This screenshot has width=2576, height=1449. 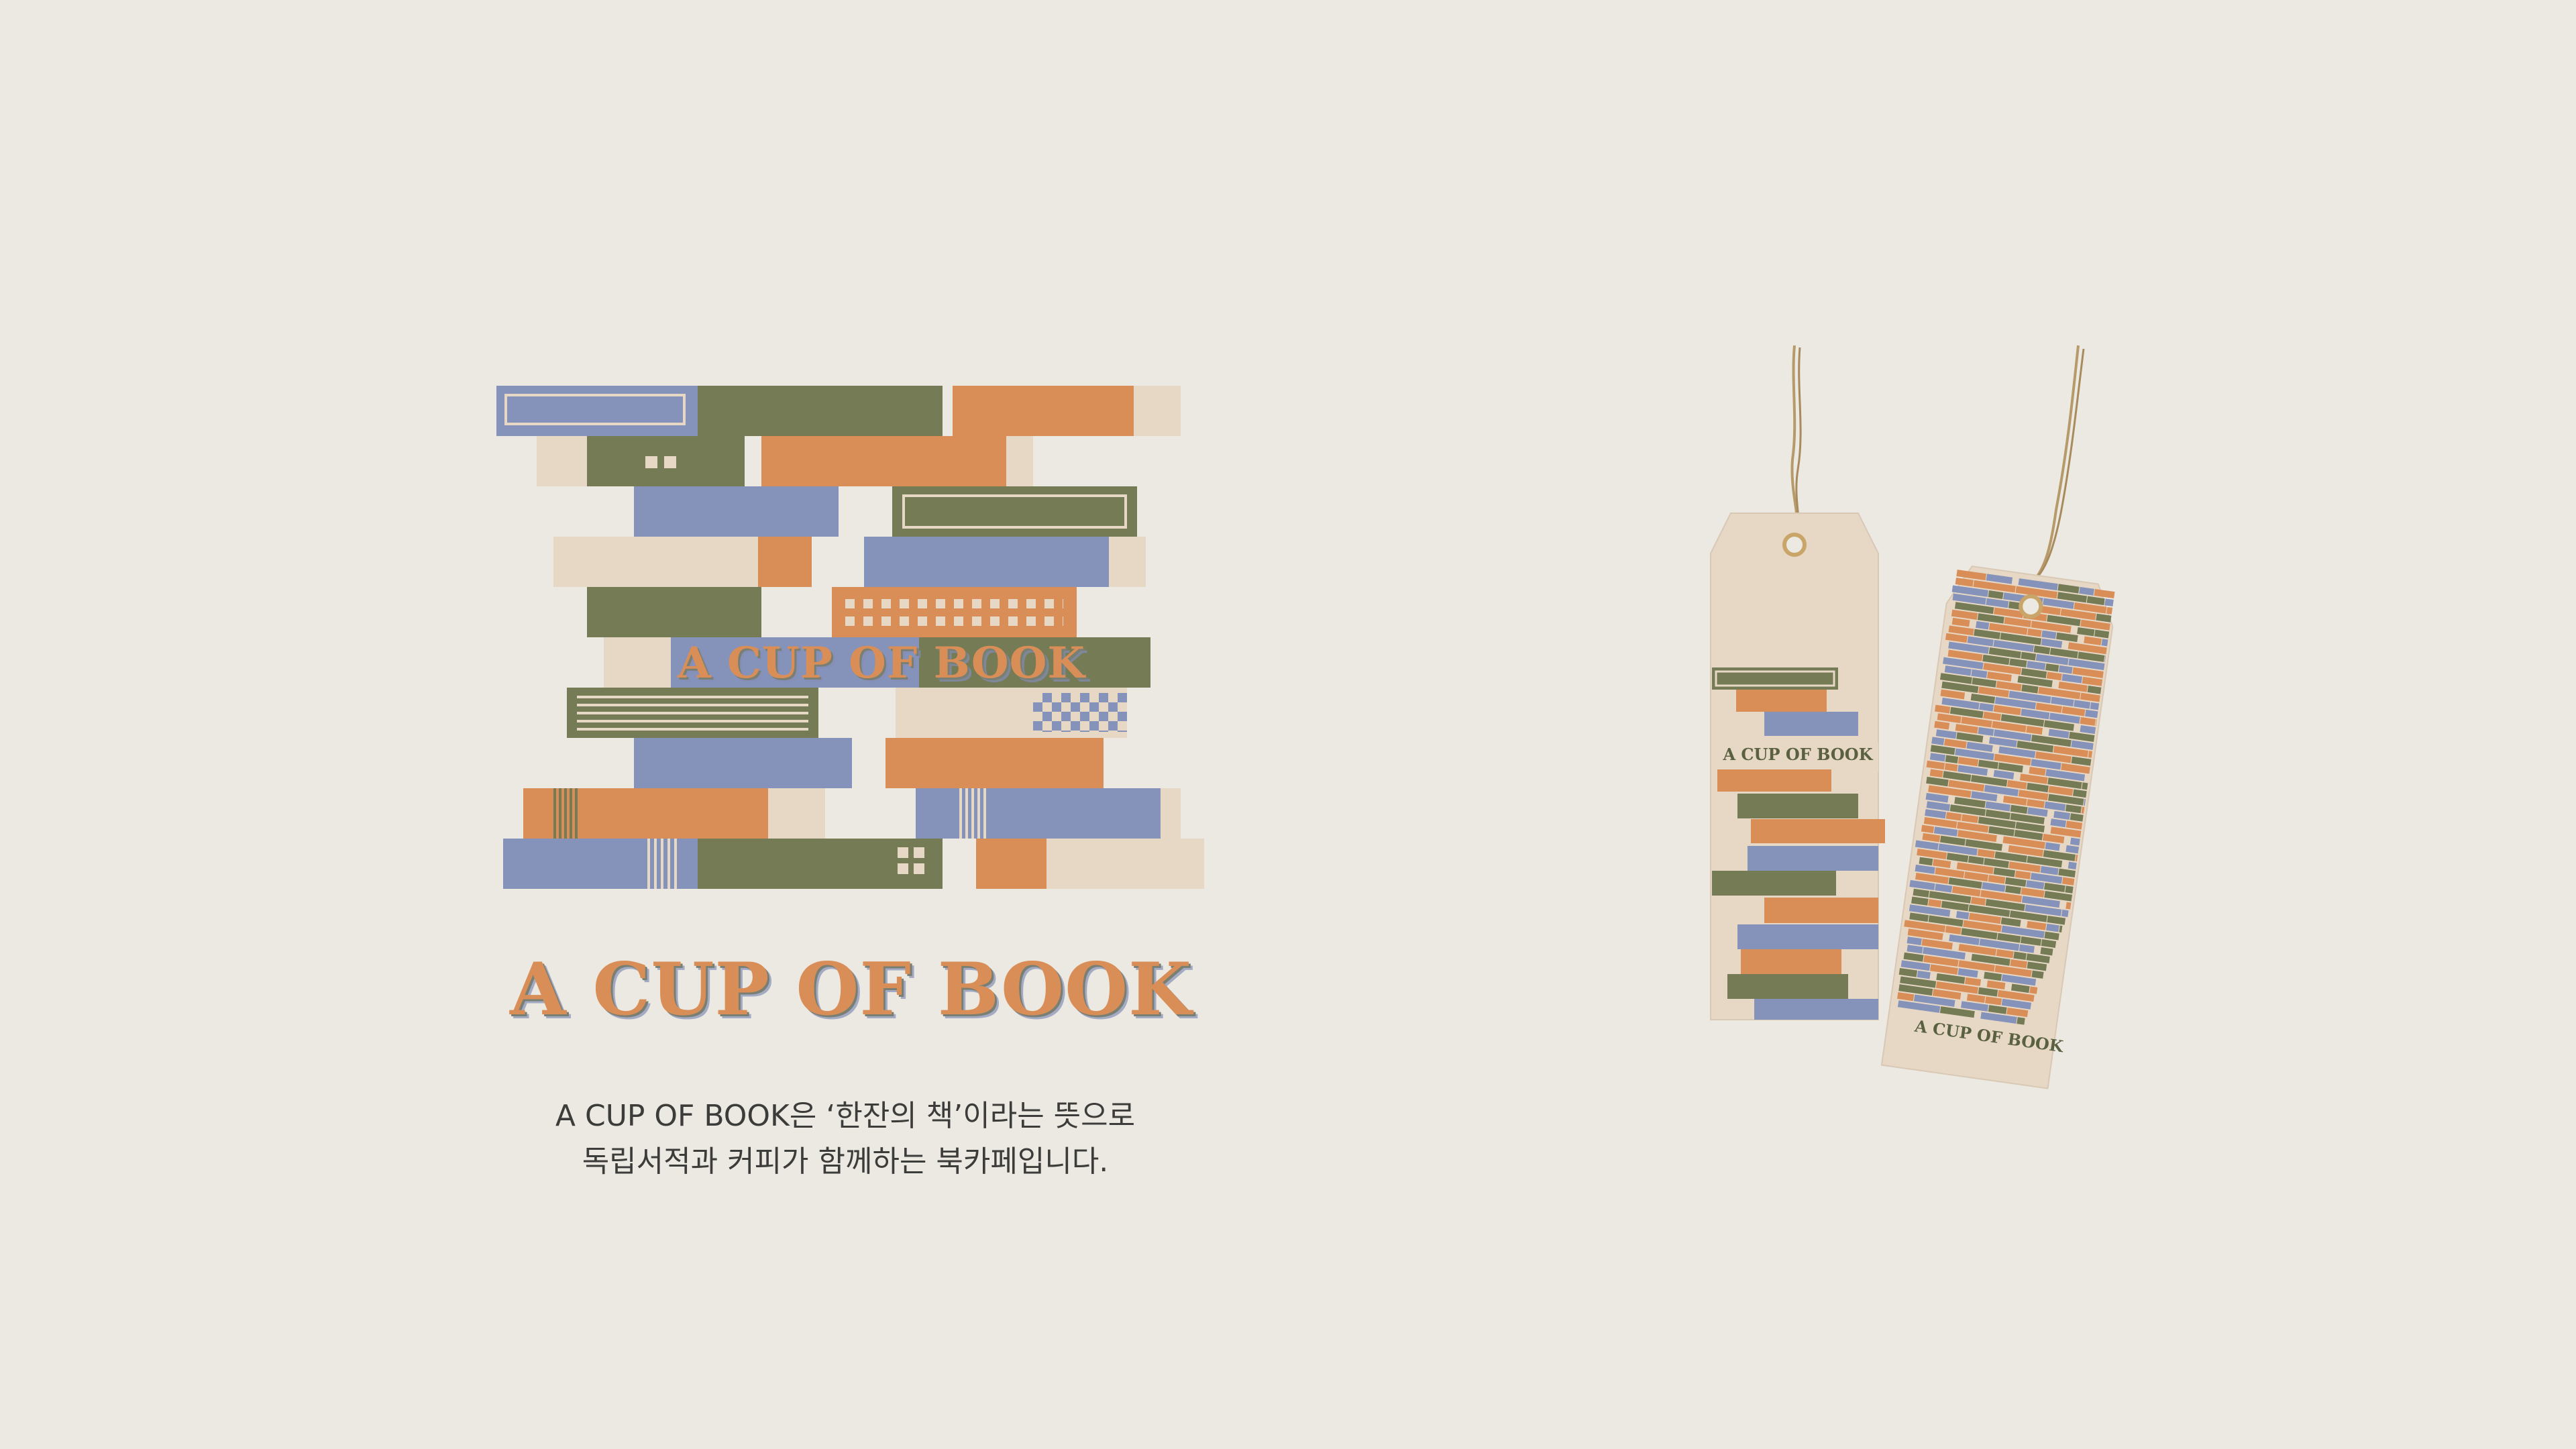 What do you see at coordinates (845, 1116) in the screenshot?
I see `intro-line-1: A CUP OF BOOK은 ‘한잔의 책’이라는 뜻으로` at bounding box center [845, 1116].